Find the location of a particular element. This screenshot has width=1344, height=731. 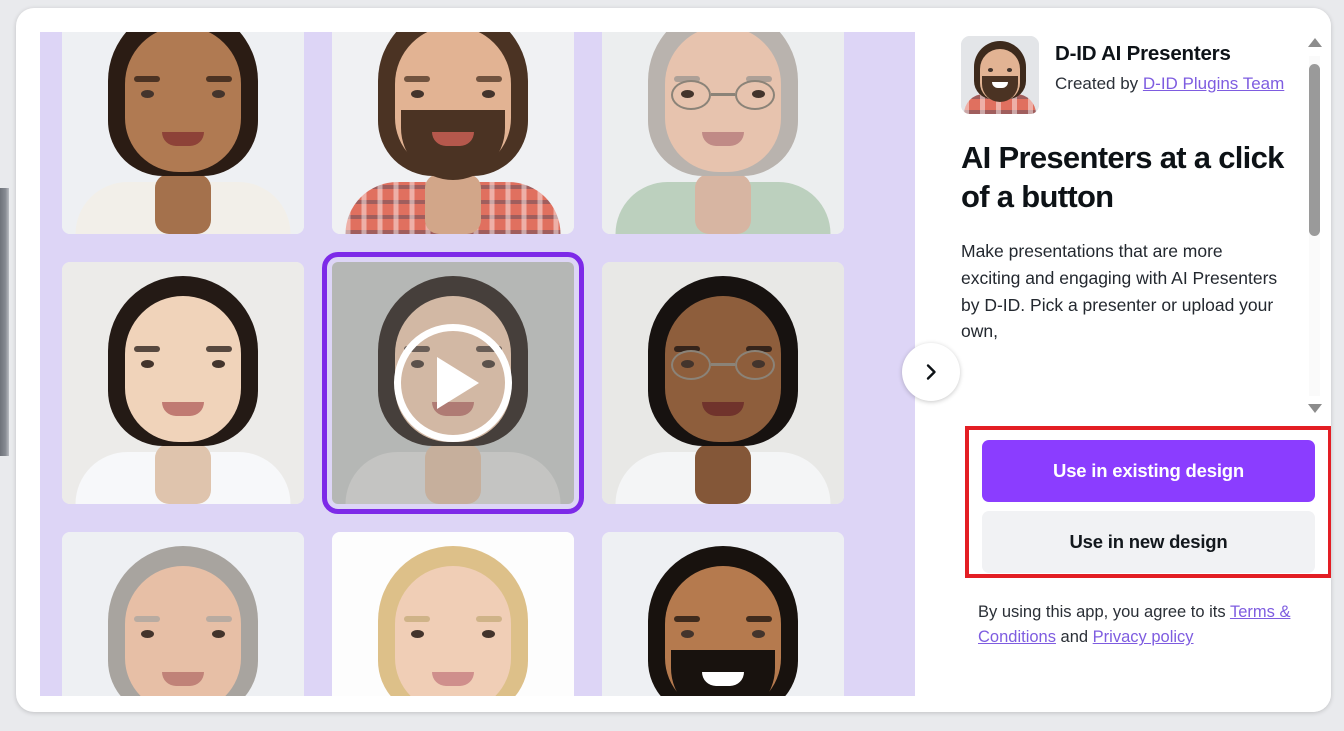

presenter-woman-glasses-short-hair is located at coordinates (723, 383).